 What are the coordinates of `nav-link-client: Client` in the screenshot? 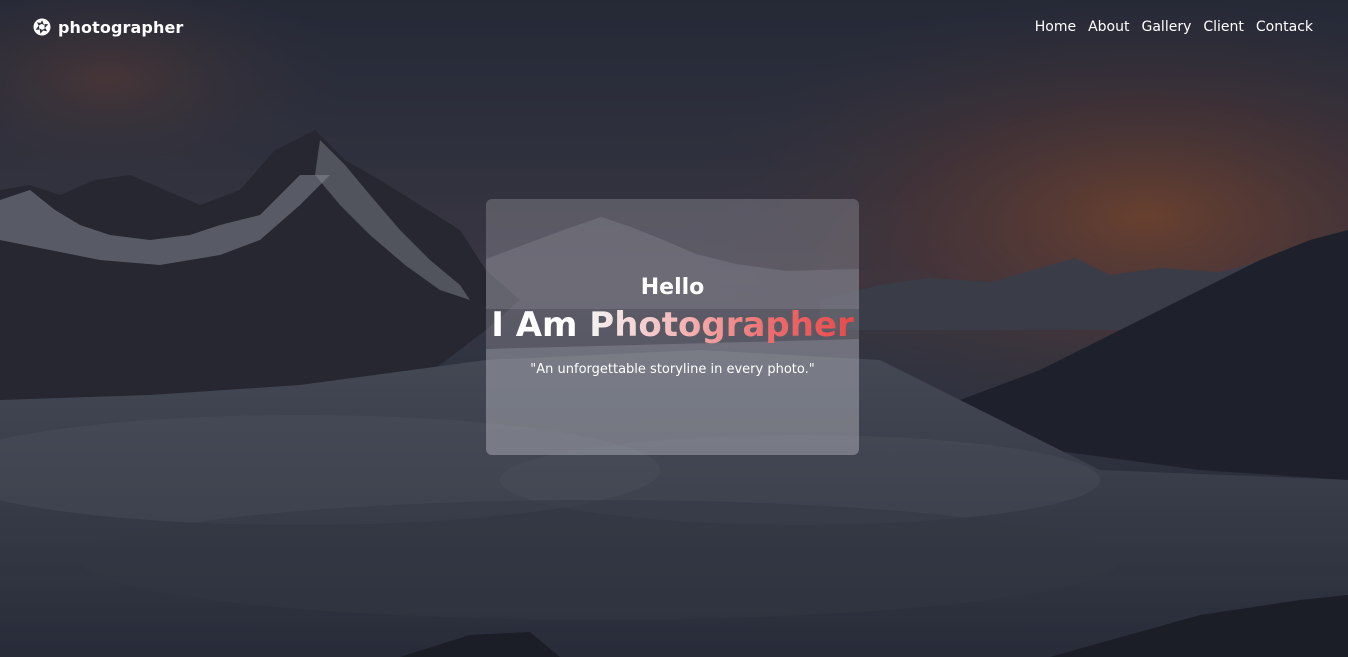 It's located at (1223, 27).